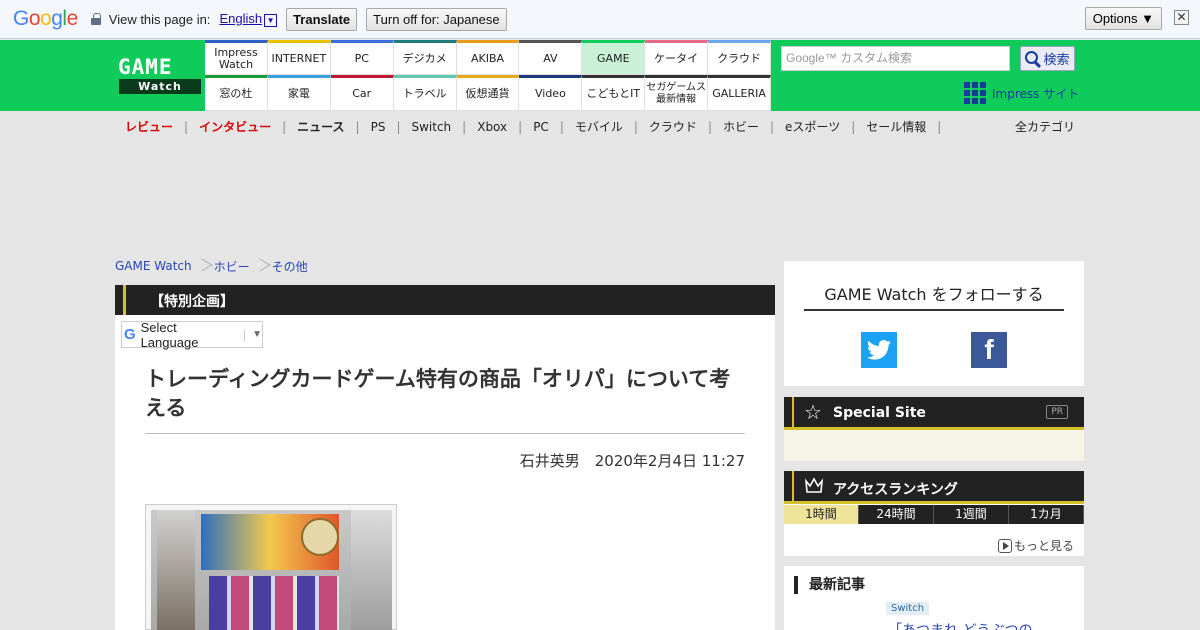 The width and height of the screenshot is (1200, 630). I want to click on nav-bottom-item: 窓の杜, so click(236, 93).